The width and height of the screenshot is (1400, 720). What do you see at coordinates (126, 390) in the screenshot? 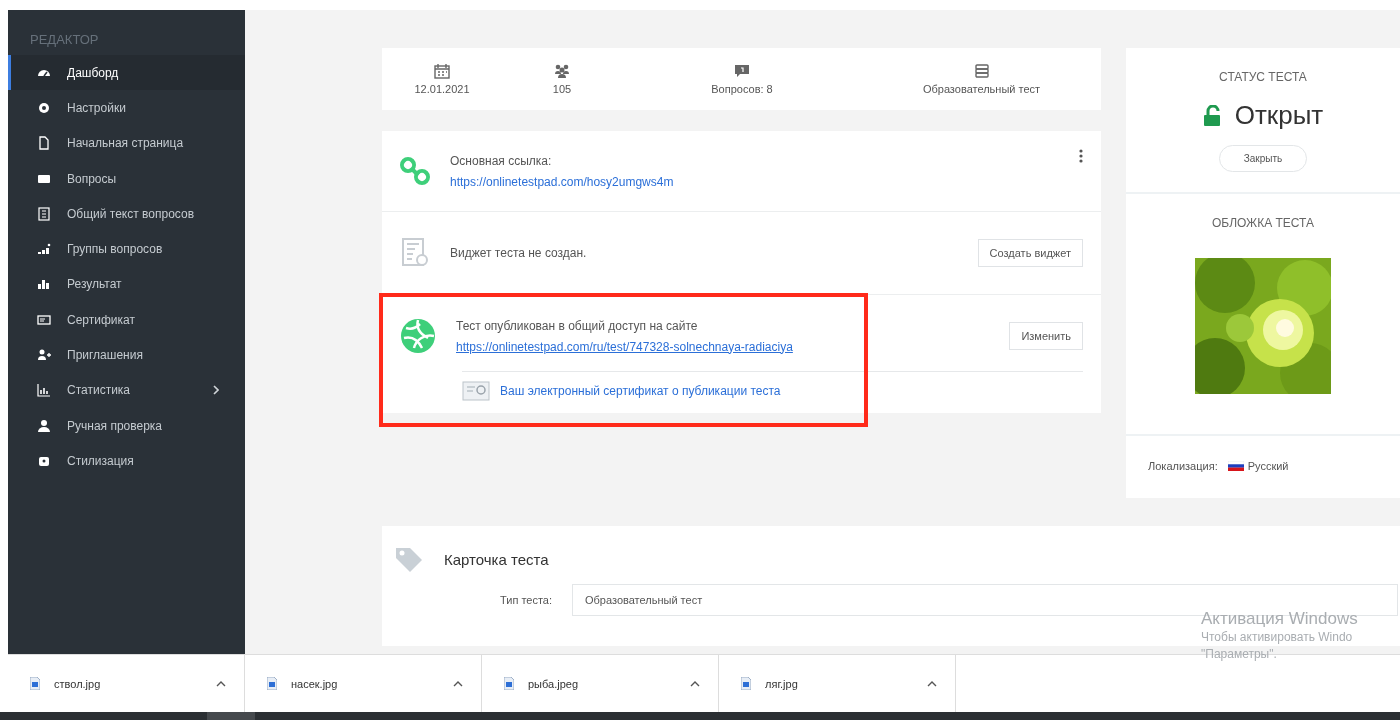
I see `sidebar-item: Статистика` at bounding box center [126, 390].